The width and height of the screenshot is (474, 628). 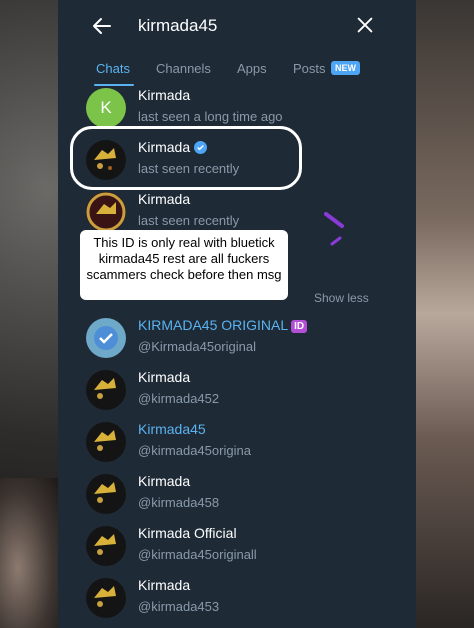 What do you see at coordinates (187, 533) in the screenshot?
I see `result-name: Kirmada Official` at bounding box center [187, 533].